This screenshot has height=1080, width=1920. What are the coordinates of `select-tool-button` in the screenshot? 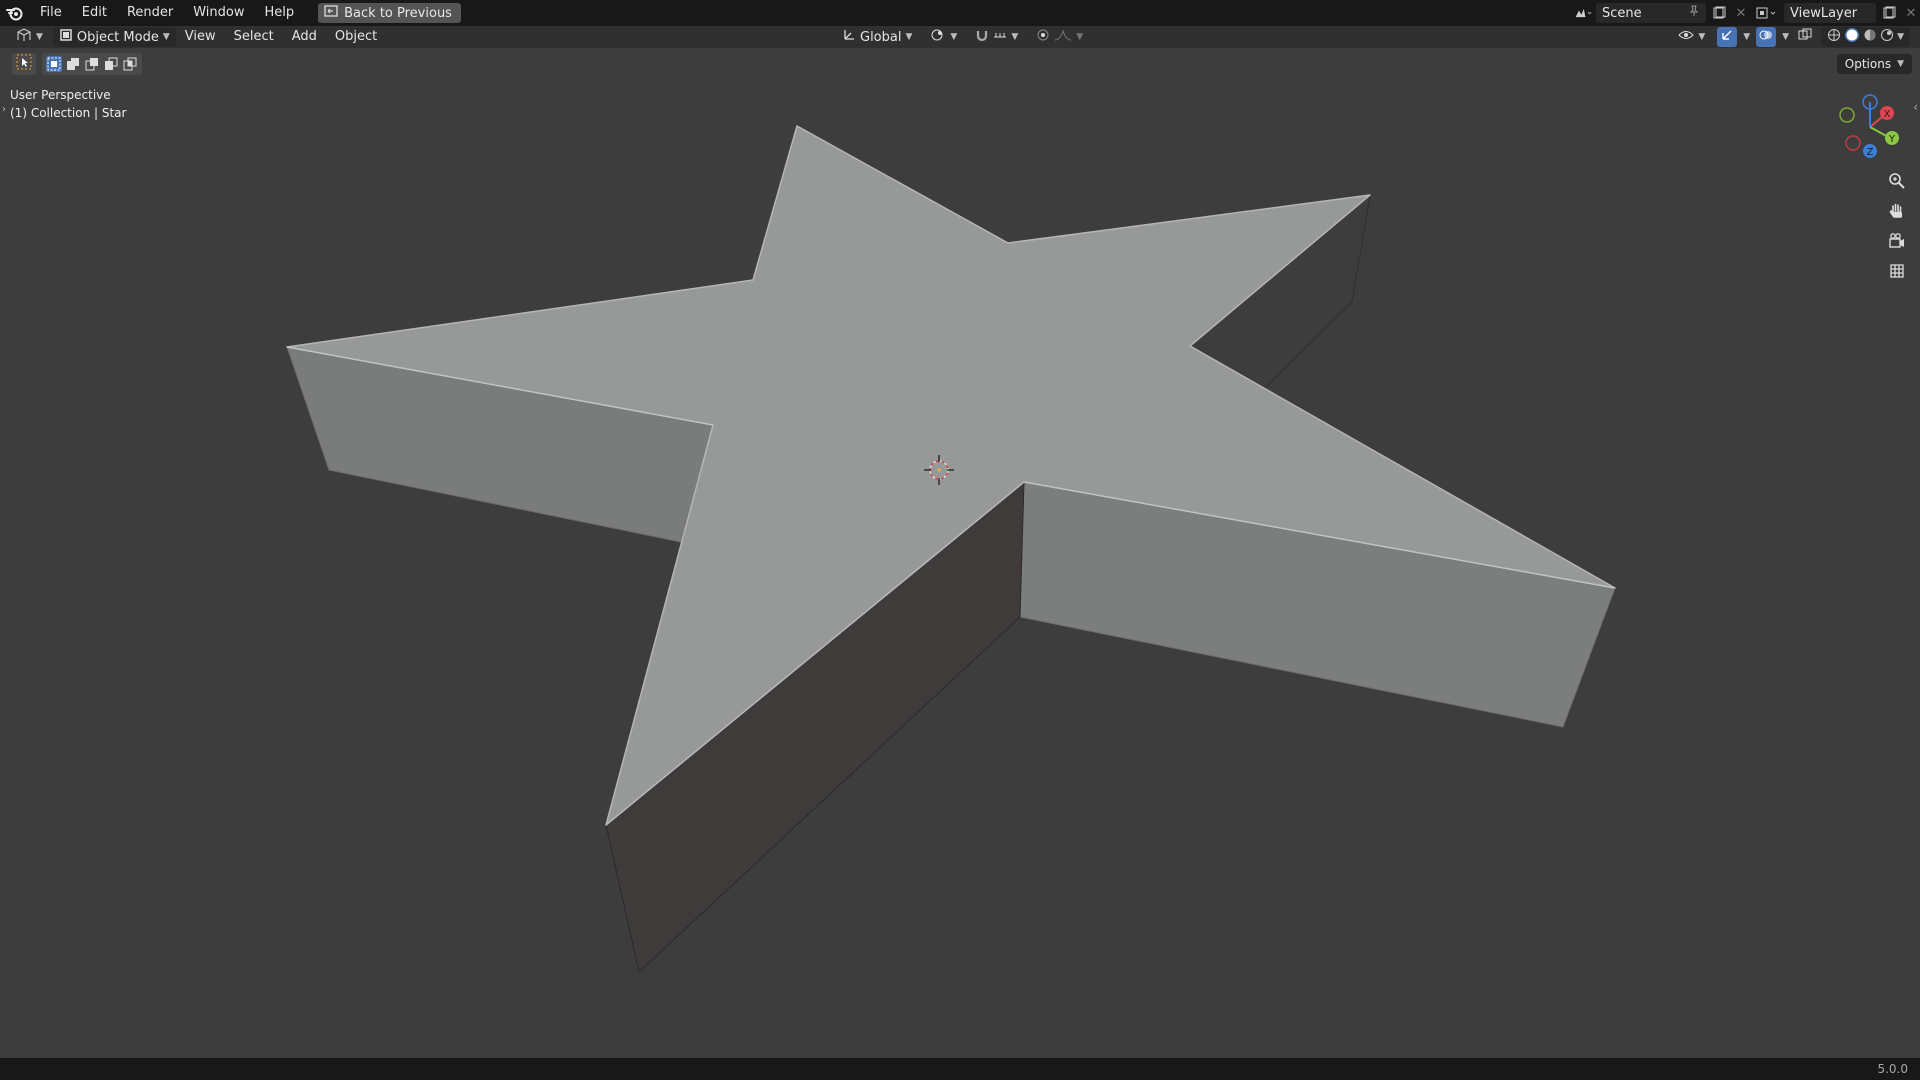 It's located at (24, 64).